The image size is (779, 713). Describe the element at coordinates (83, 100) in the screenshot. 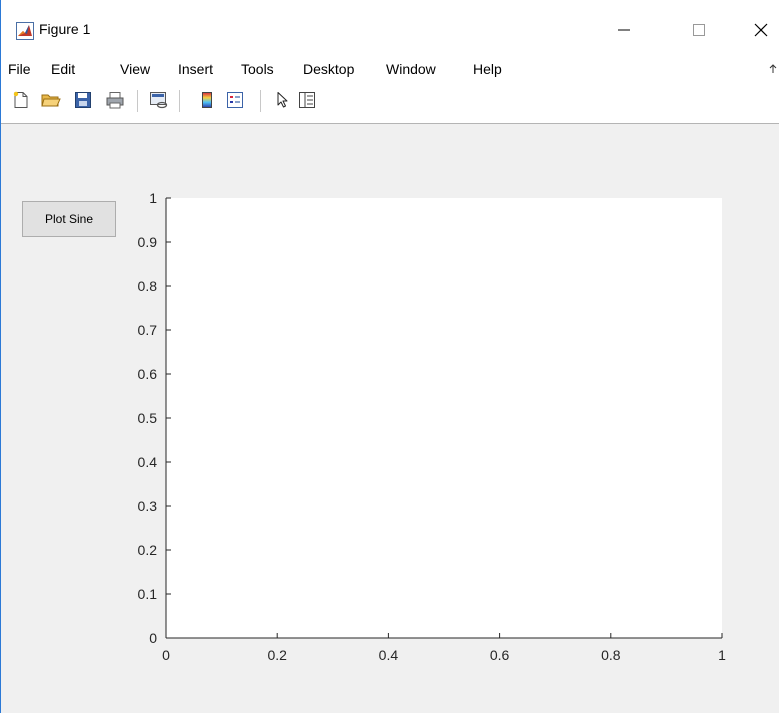

I see `save-icon` at that location.